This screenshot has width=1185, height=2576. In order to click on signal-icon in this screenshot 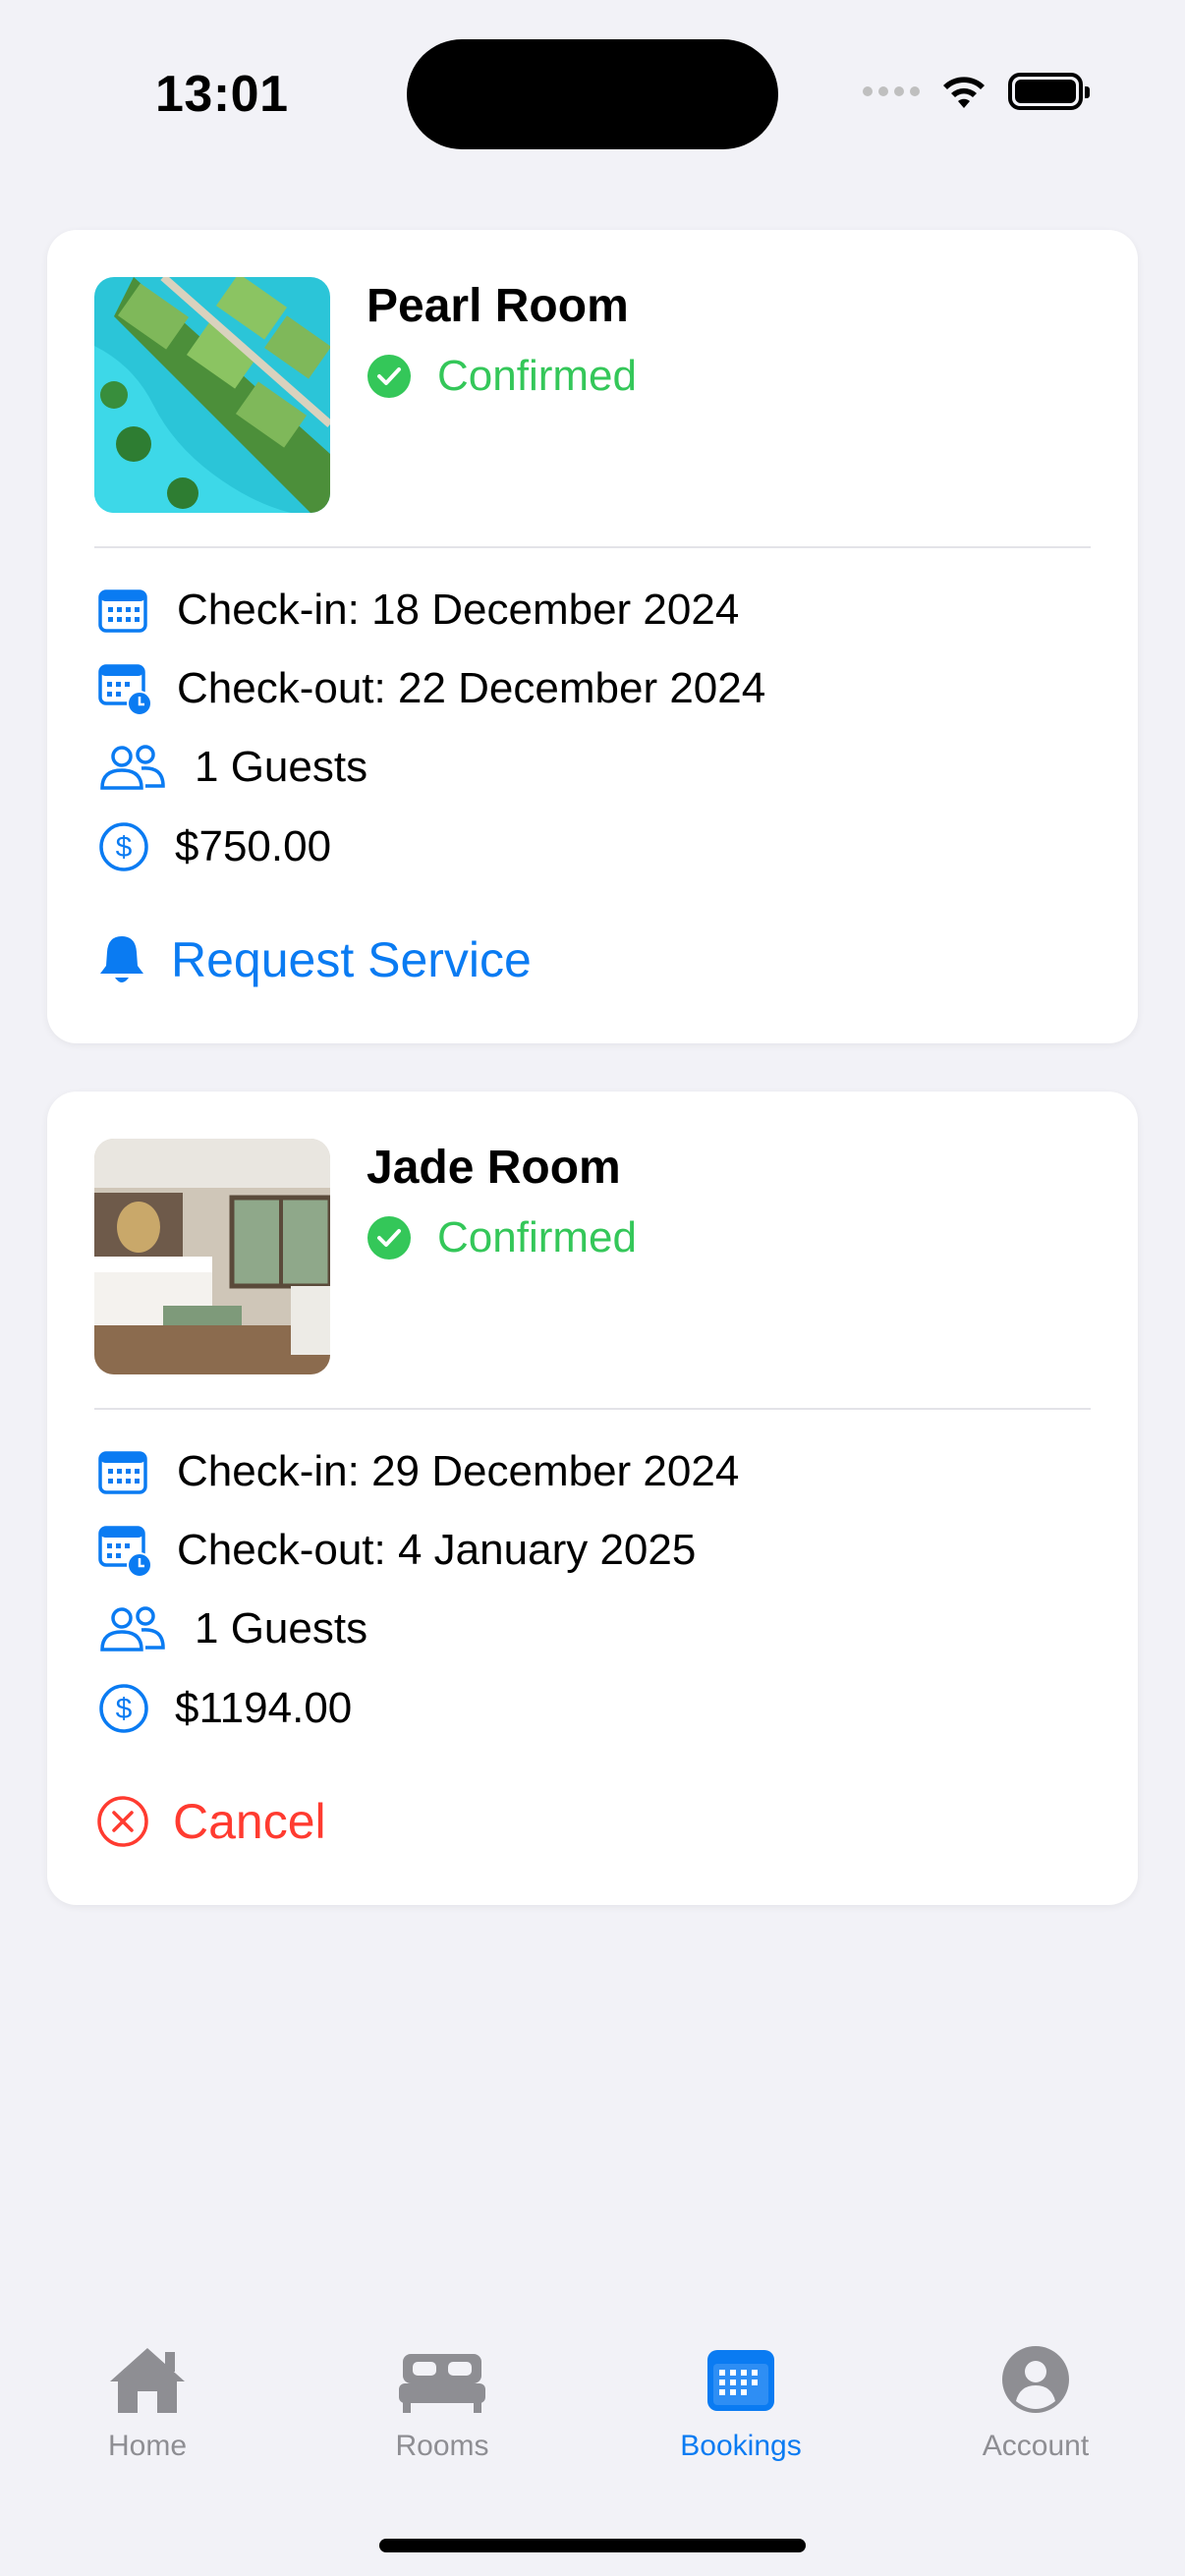, I will do `click(892, 91)`.